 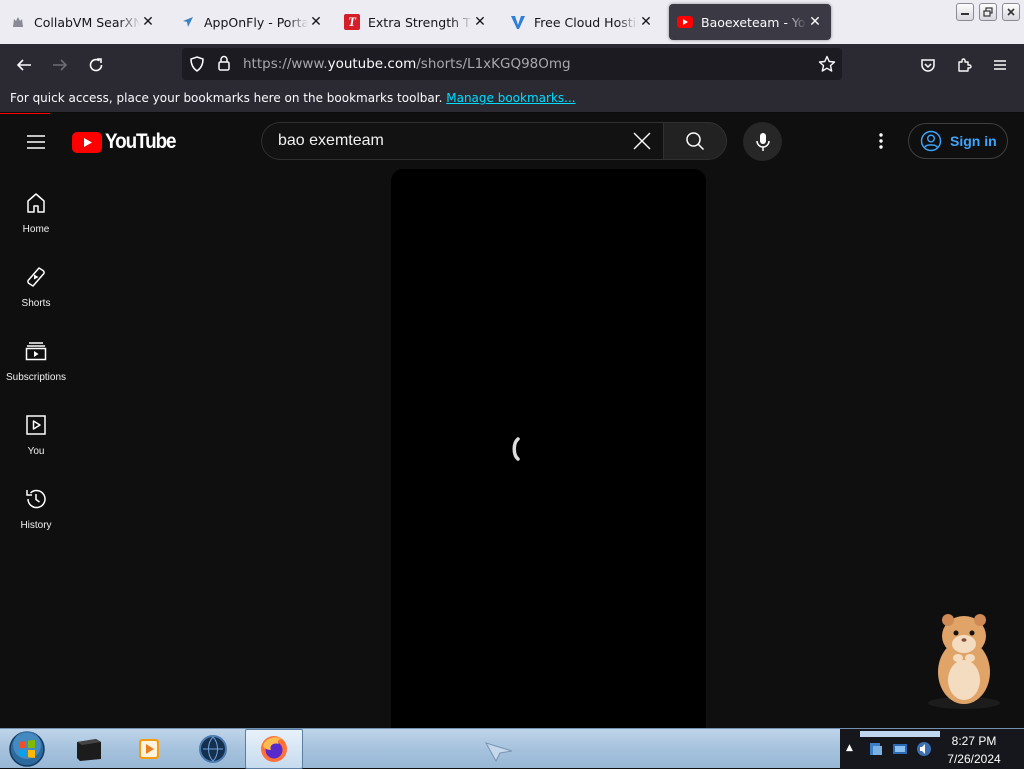 I want to click on history-icon, so click(x=36, y=499).